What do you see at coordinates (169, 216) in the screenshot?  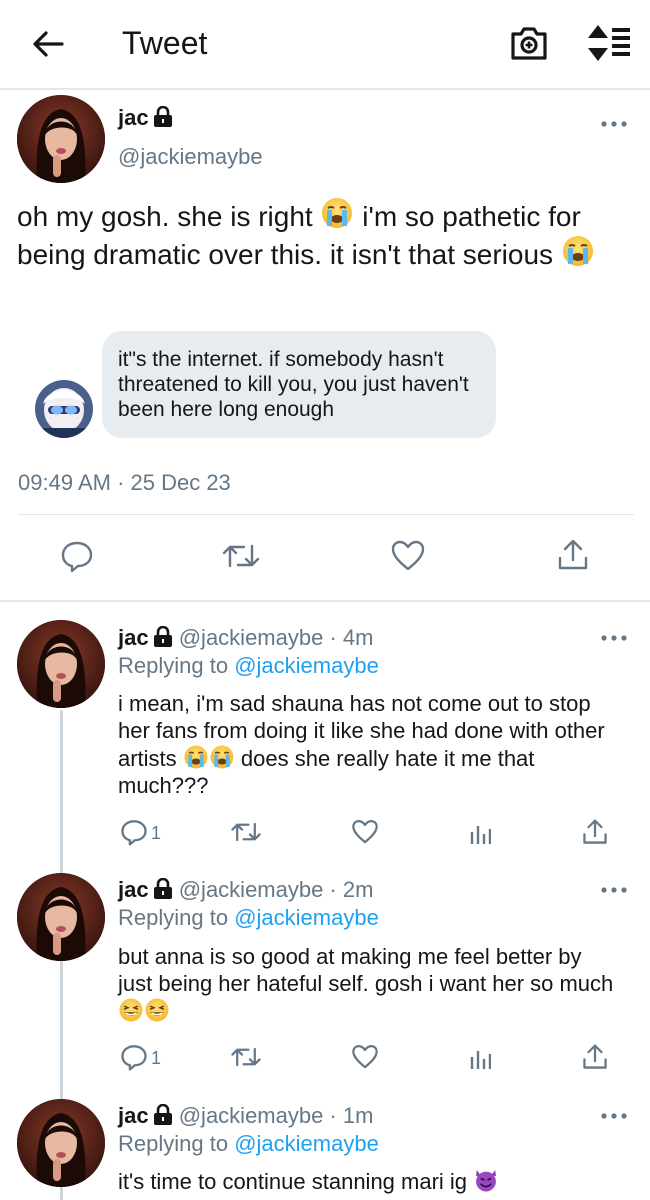 I see `tweet-text-part: oh my gosh. she is right` at bounding box center [169, 216].